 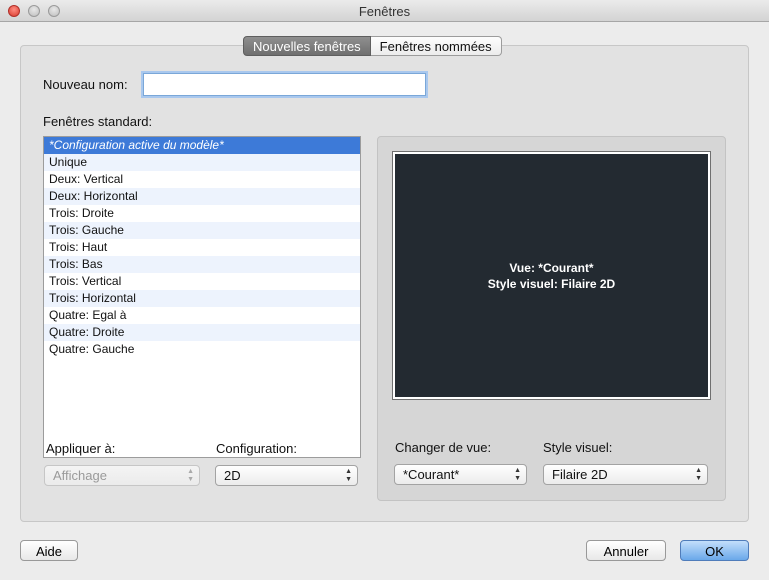 I want to click on visual-style-popup: Filaire 2D ▲ ▼, so click(x=625, y=474).